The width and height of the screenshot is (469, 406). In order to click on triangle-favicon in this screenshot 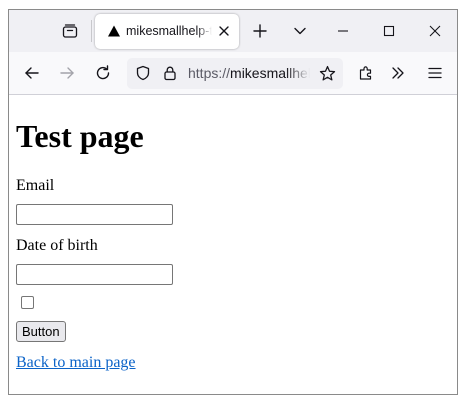, I will do `click(114, 31)`.